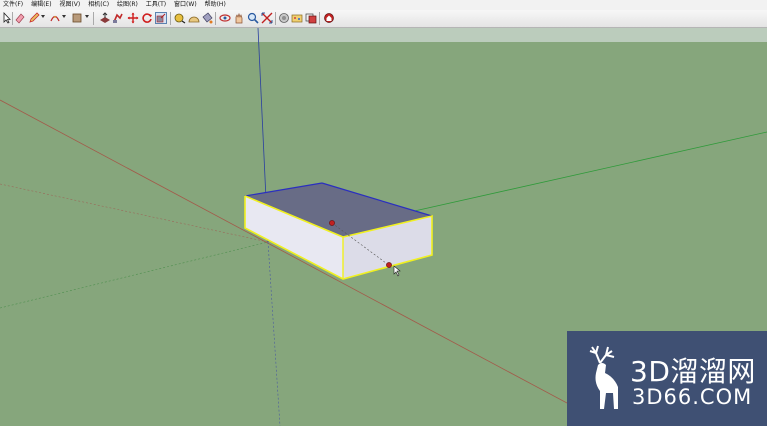  Describe the element at coordinates (41, 5) in the screenshot. I see `menu-edit: 编辑(E)` at that location.